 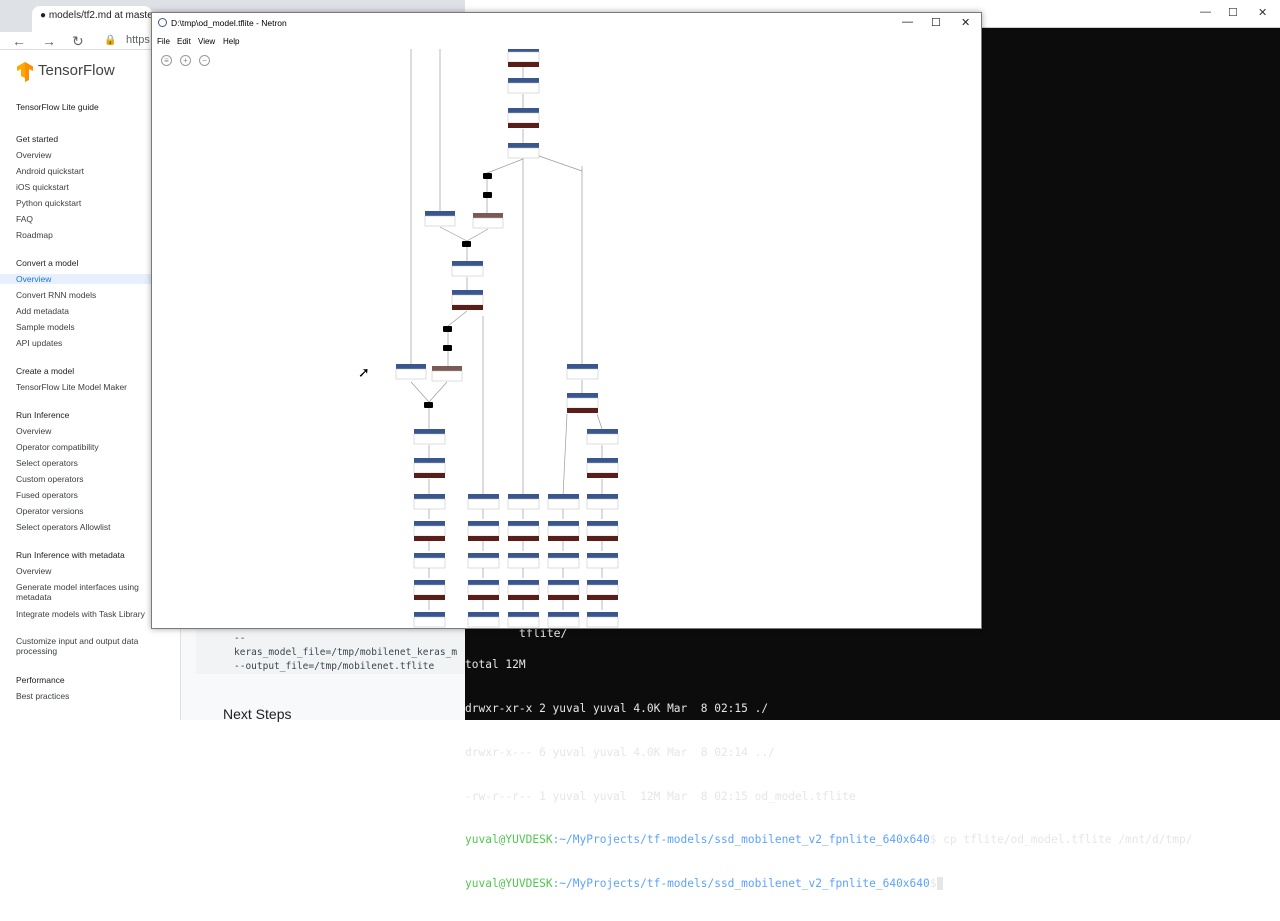 I want to click on sidebar-item: API updates, so click(x=39, y=343).